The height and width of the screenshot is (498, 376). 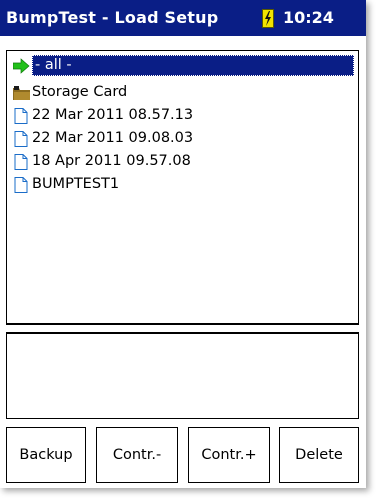 I want to click on list-item-file: 22 Mar 2011 09.08.03, so click(x=183, y=138).